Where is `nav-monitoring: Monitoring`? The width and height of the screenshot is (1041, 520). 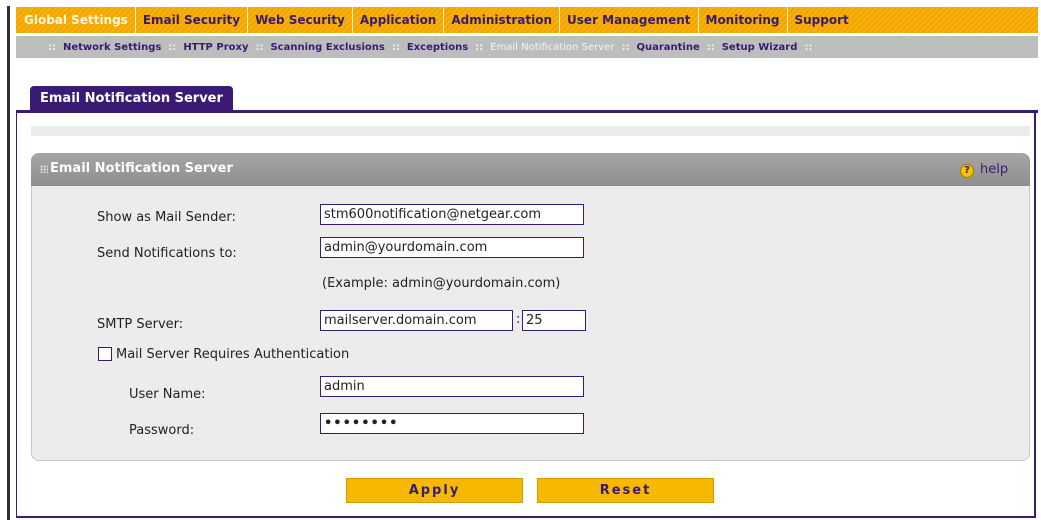 nav-monitoring: Monitoring is located at coordinates (742, 20).